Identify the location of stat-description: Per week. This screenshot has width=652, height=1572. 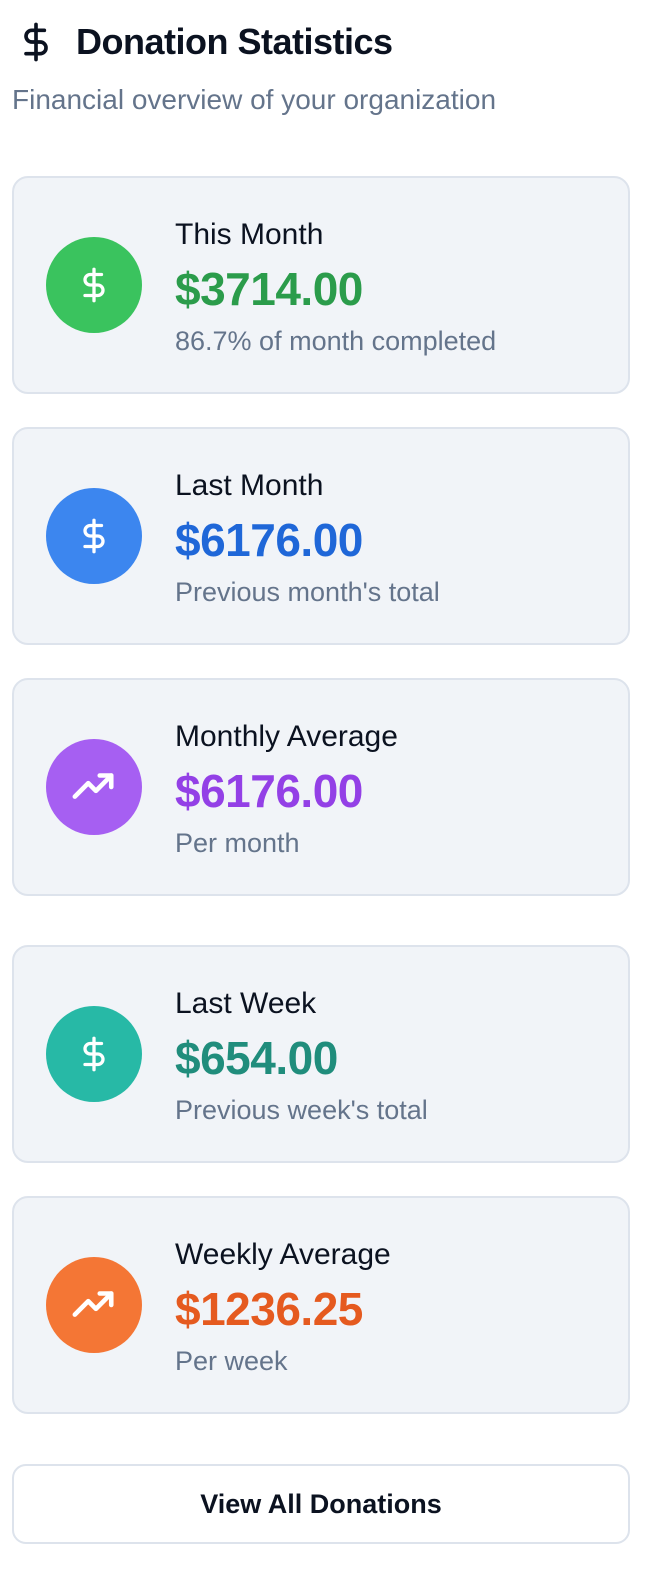
(231, 1361).